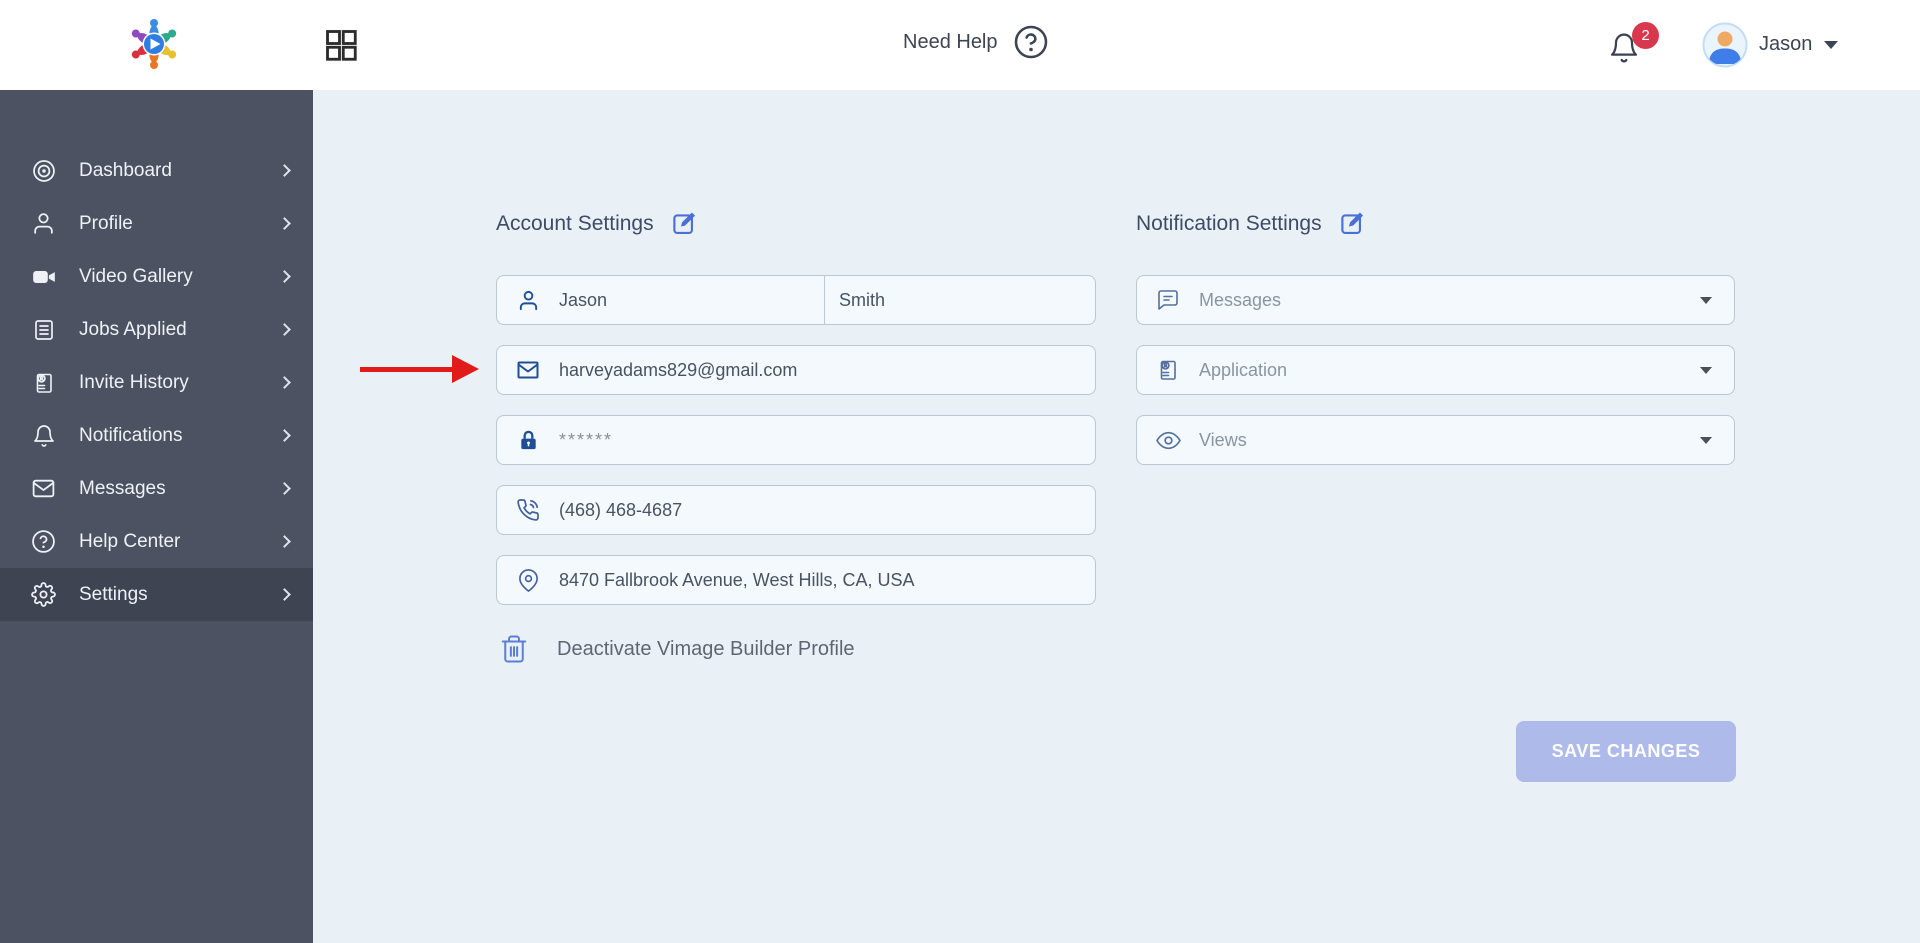 The width and height of the screenshot is (1920, 943). What do you see at coordinates (341, 45) in the screenshot?
I see `apps-grid-icon` at bounding box center [341, 45].